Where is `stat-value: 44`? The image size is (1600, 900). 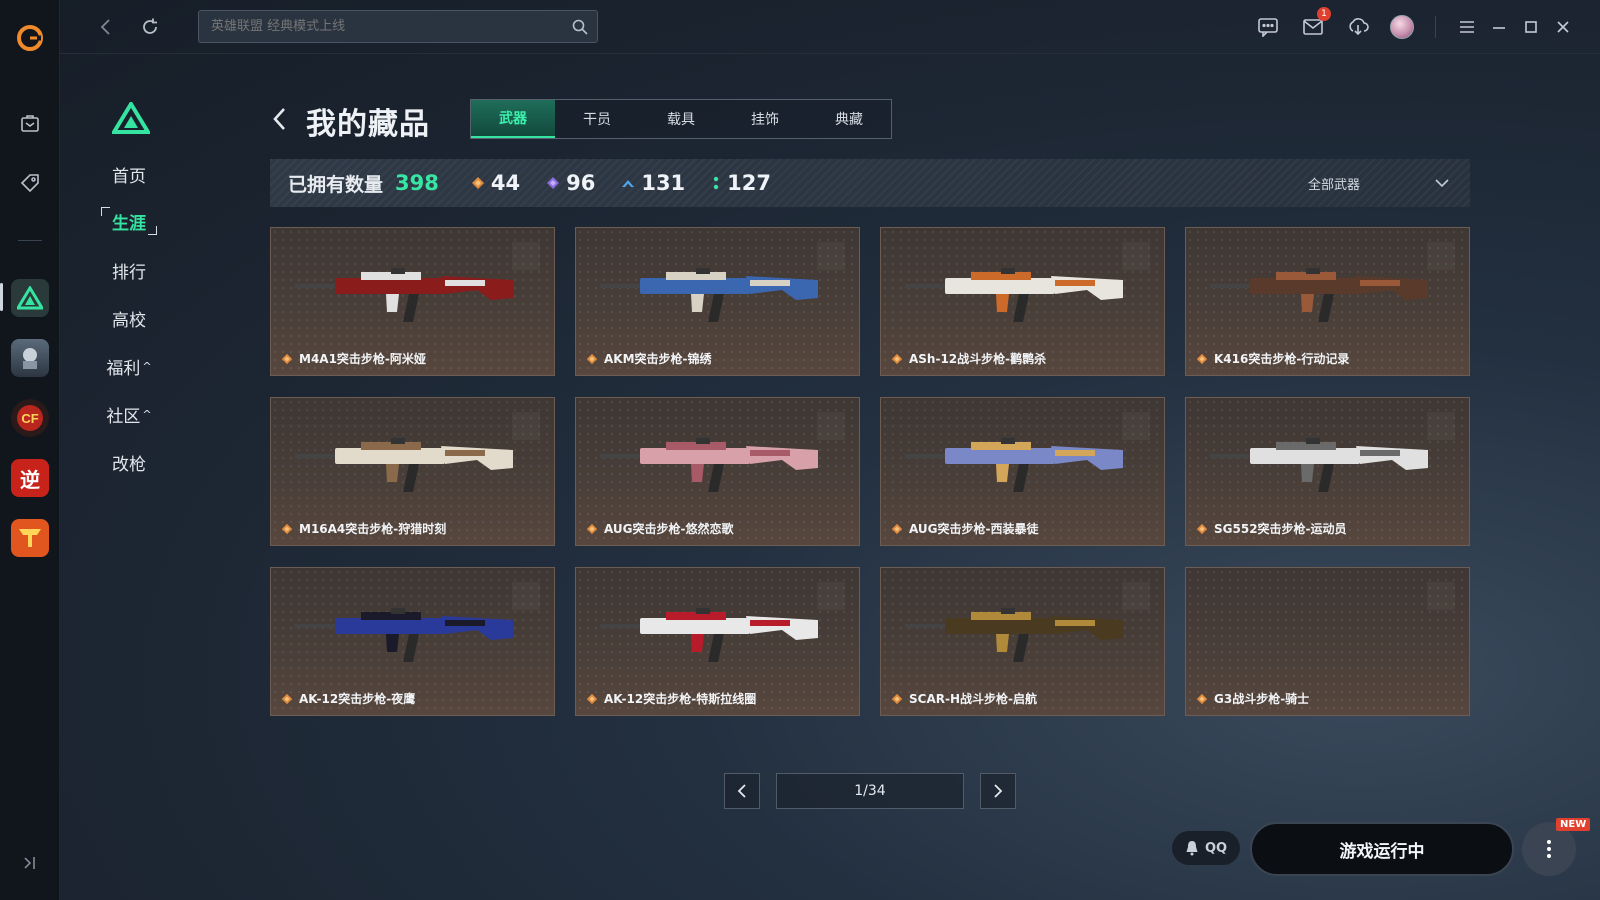
stat-value: 44 is located at coordinates (505, 183).